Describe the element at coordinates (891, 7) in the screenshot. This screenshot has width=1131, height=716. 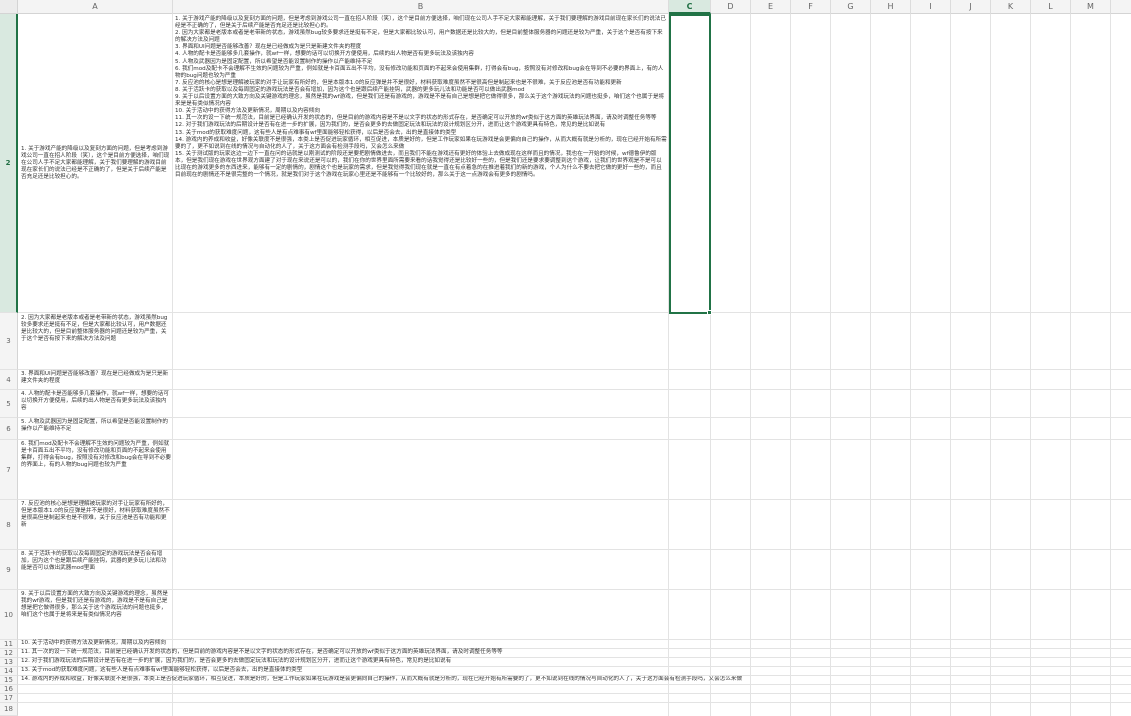
I see `column-header-h: H` at that location.